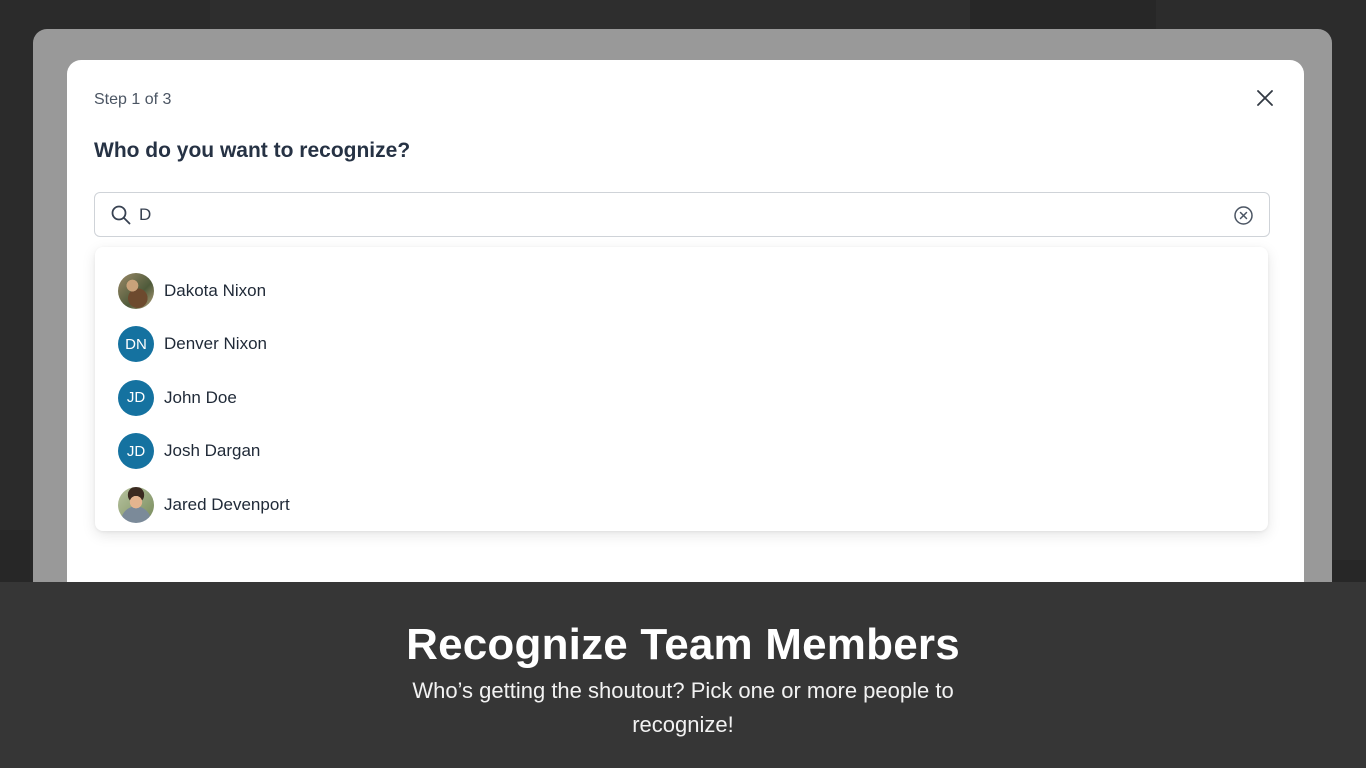  Describe the element at coordinates (681, 452) in the screenshot. I see `result-option: JD Josh Dargan` at that location.